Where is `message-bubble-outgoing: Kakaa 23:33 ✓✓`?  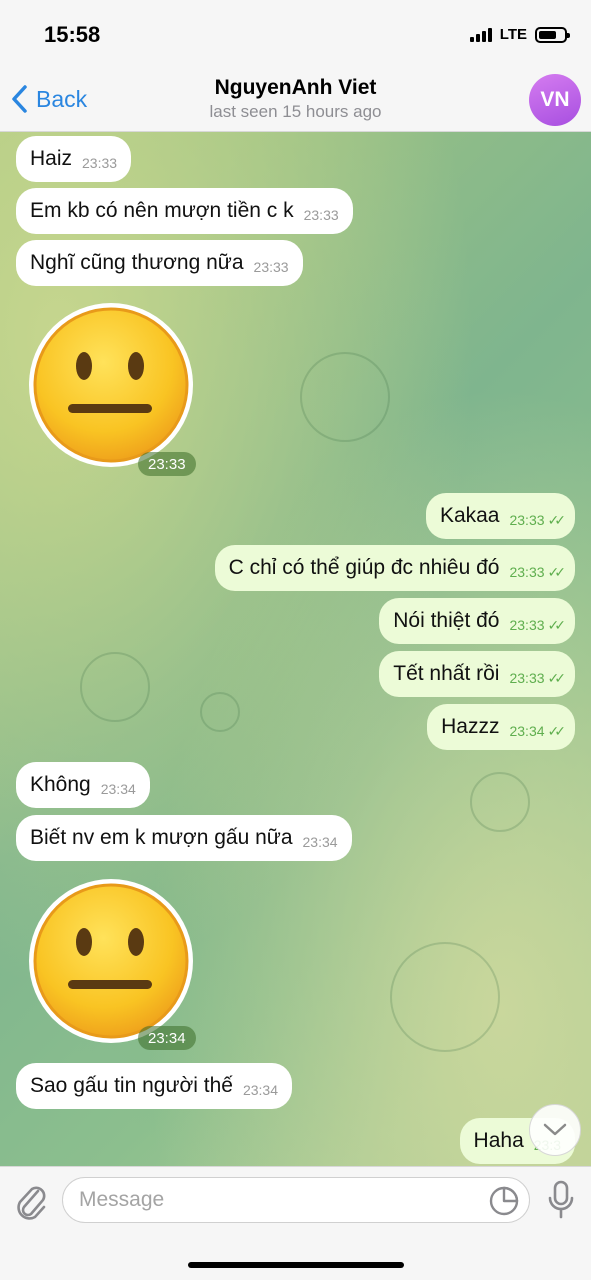 message-bubble-outgoing: Kakaa 23:33 ✓✓ is located at coordinates (500, 516).